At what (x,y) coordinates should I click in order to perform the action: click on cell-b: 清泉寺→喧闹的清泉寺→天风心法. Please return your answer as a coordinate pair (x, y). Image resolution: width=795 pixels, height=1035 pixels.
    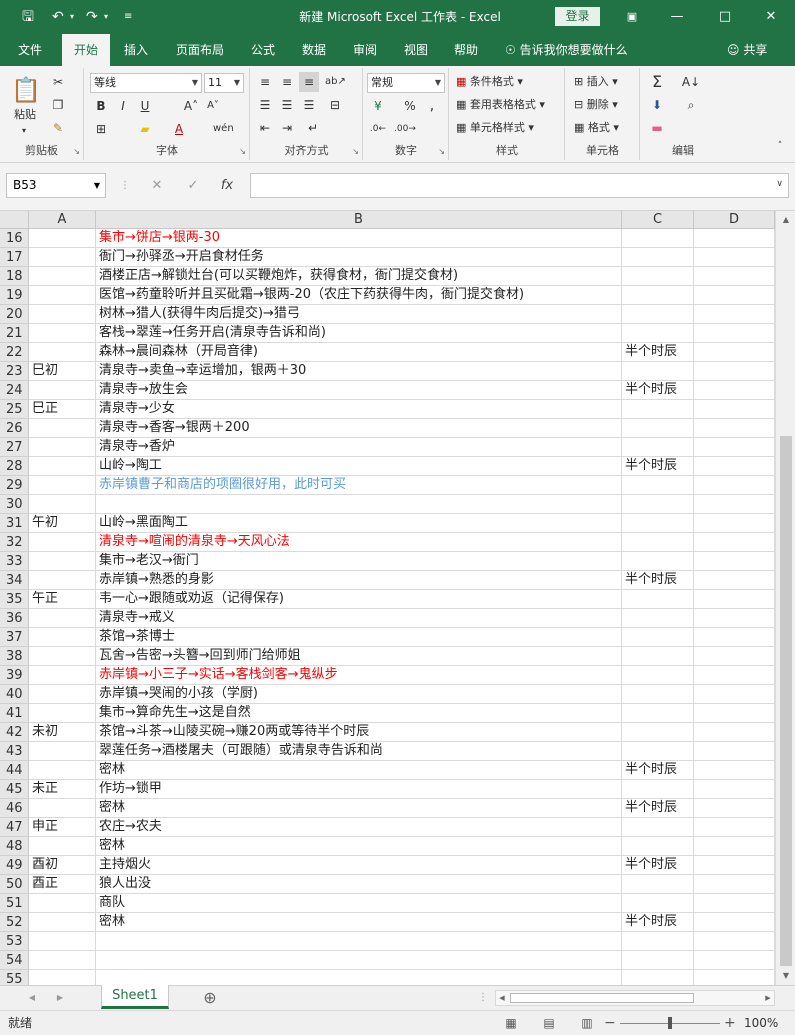
    Looking at the image, I should click on (359, 542).